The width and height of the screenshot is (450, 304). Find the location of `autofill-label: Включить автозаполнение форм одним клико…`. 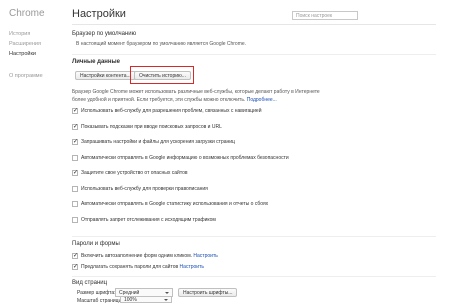

autofill-label: Включить автозаполнение форм одним клико… is located at coordinates (137, 256).